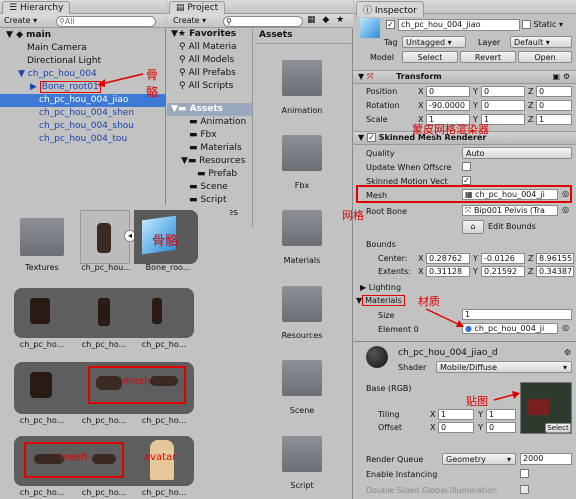 The image size is (576, 499). What do you see at coordinates (554, 105) in the screenshot?
I see `rotation-z-field: 0` at bounding box center [554, 105].